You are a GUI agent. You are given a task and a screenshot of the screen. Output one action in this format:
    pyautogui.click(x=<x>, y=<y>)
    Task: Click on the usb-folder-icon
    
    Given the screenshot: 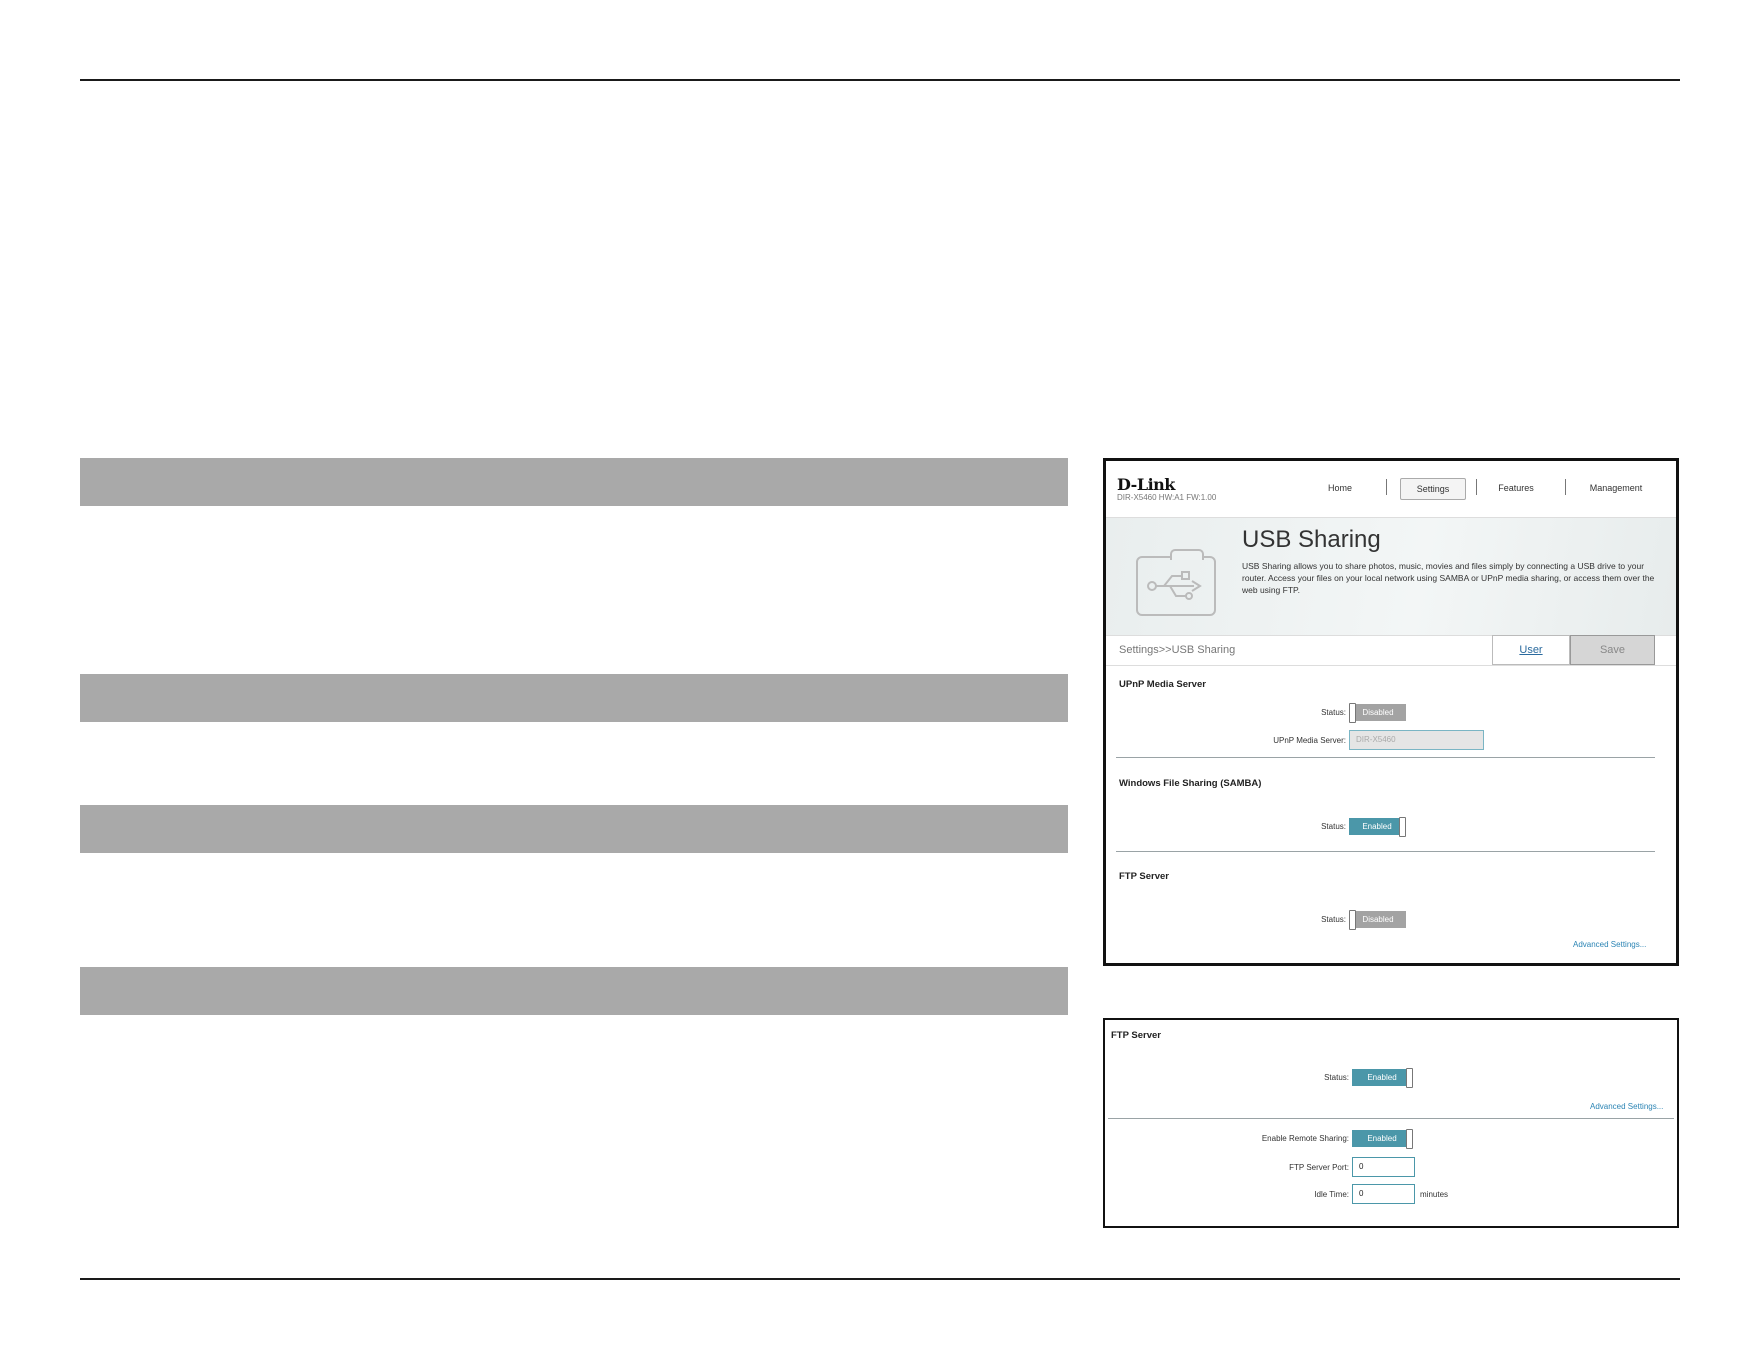 What is the action you would take?
    pyautogui.click(x=1176, y=582)
    